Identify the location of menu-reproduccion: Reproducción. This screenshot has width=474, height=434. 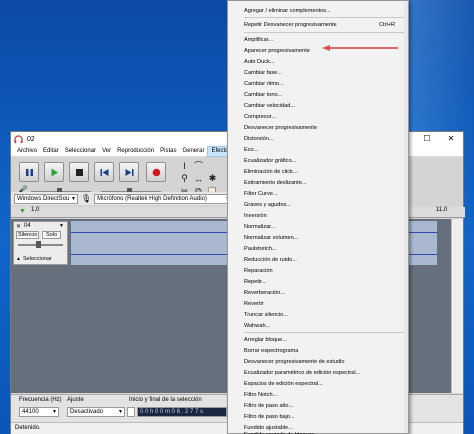
(135, 151).